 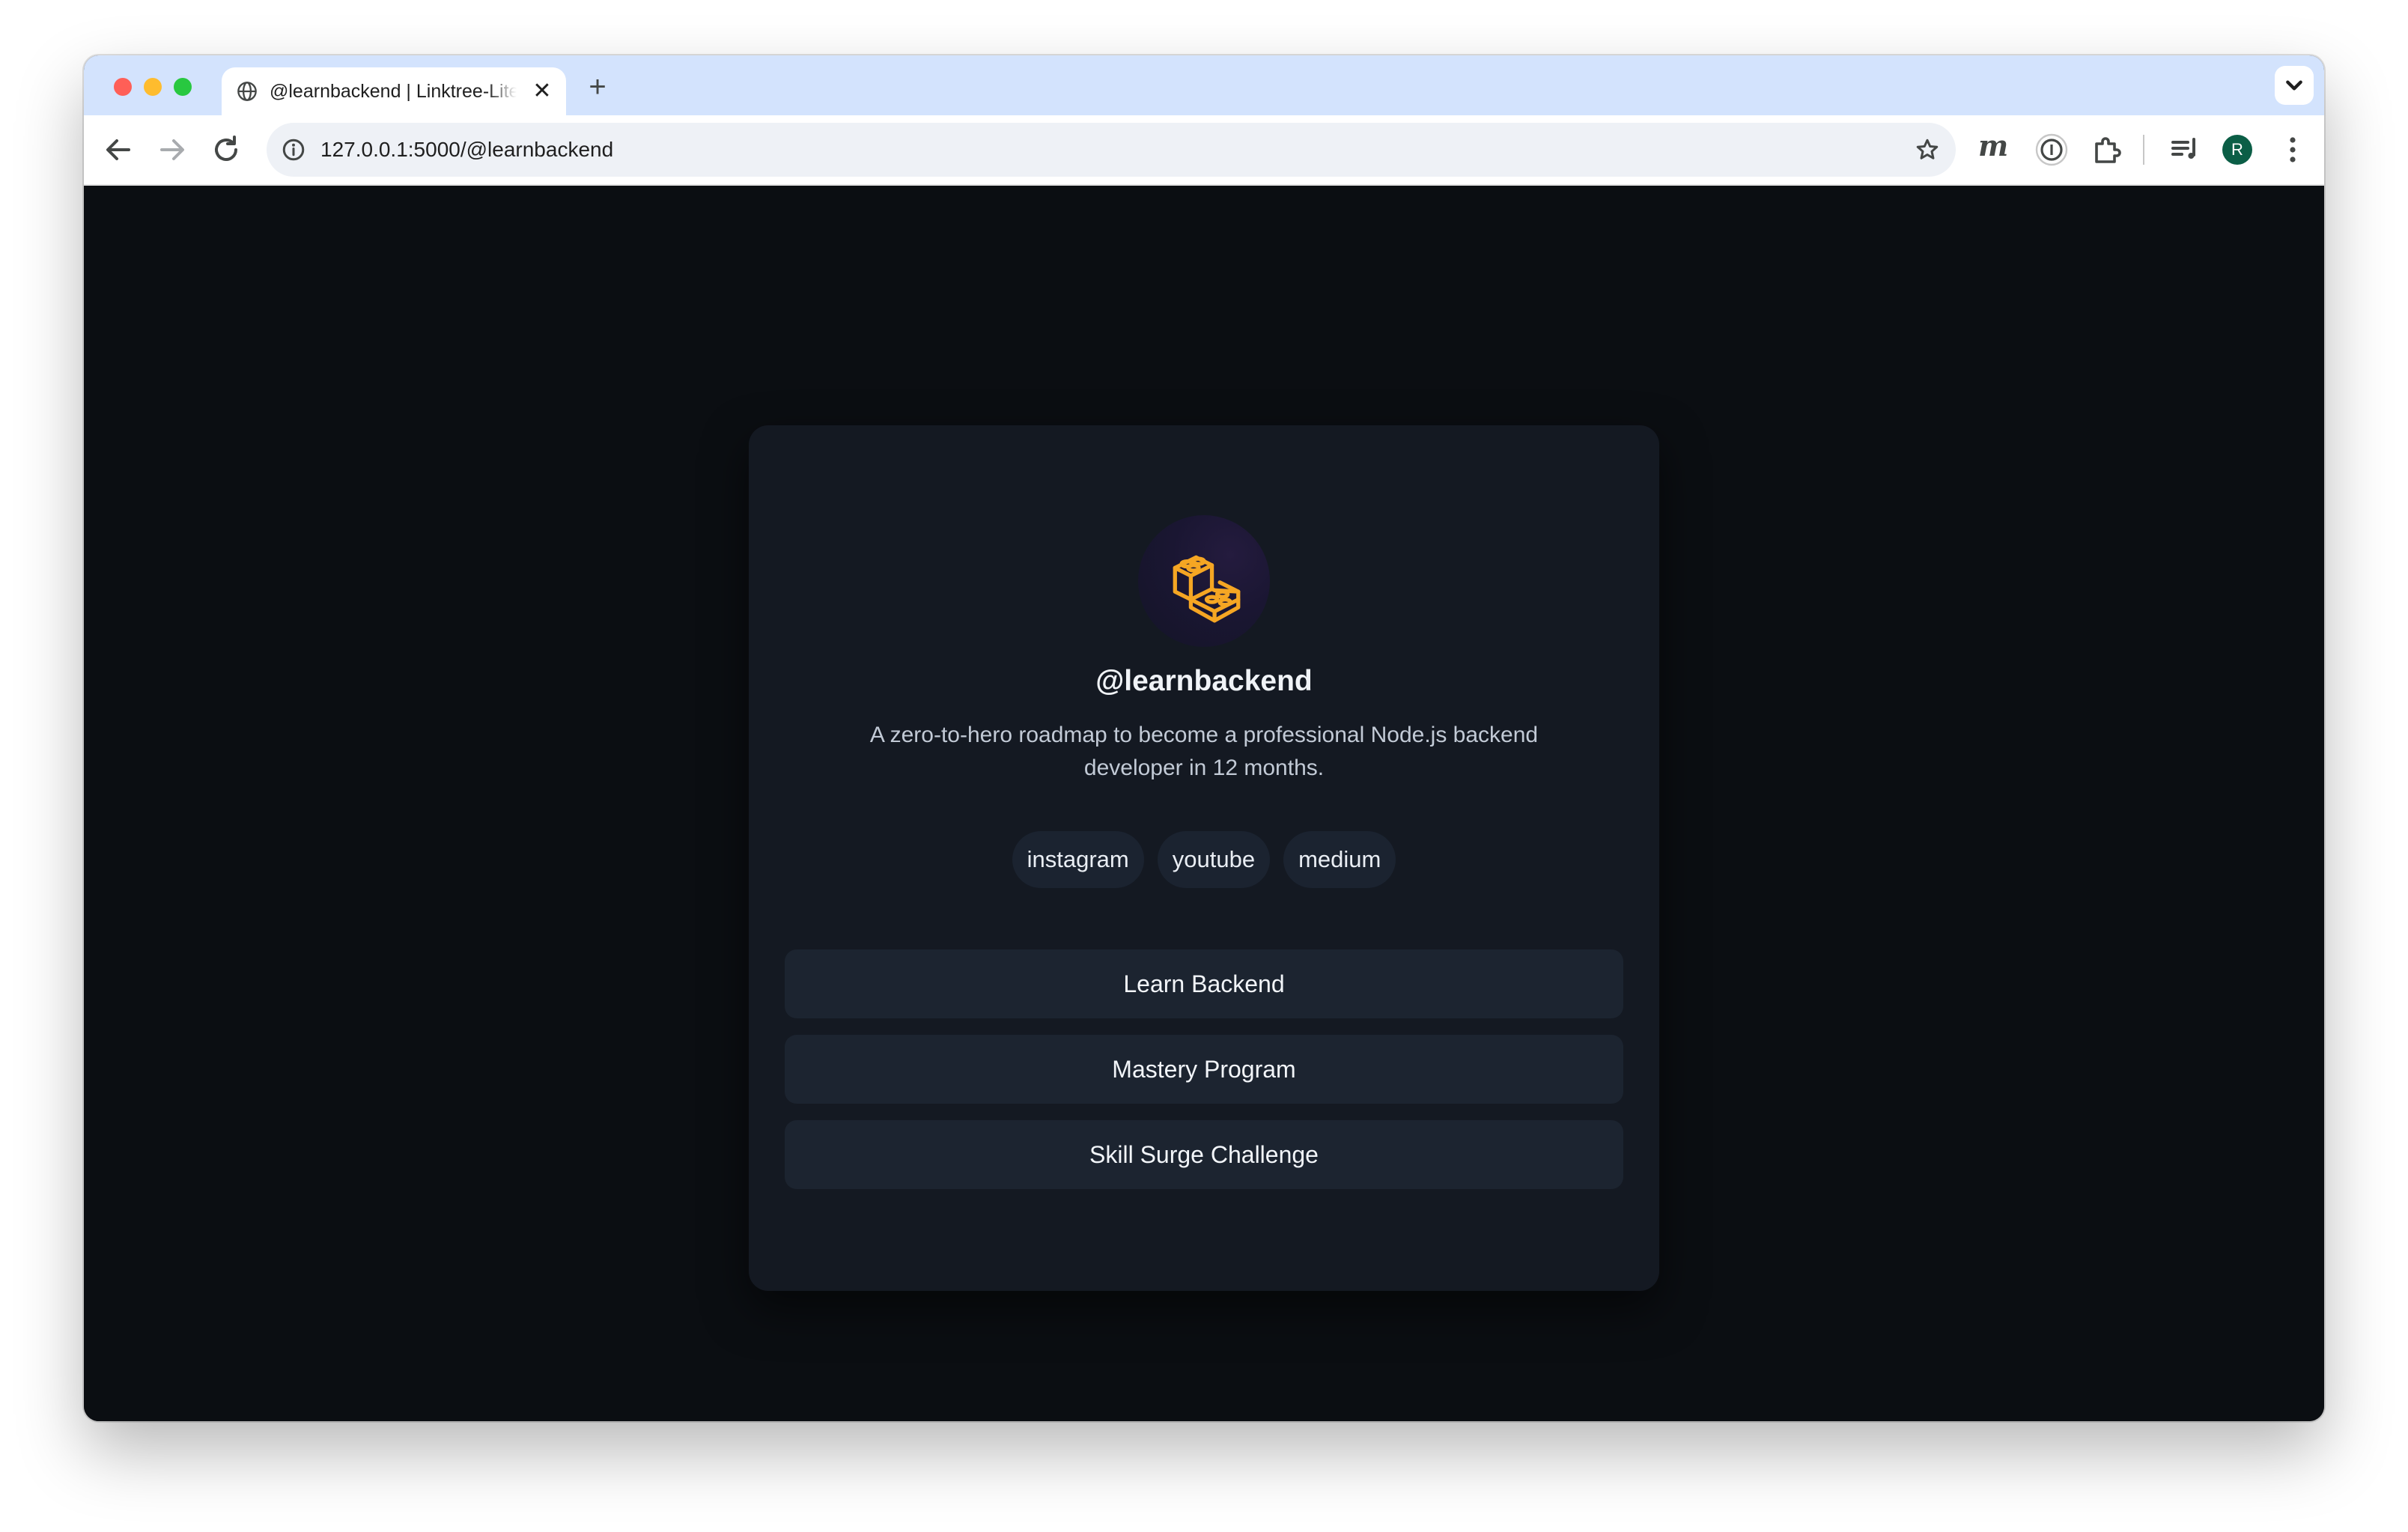 What do you see at coordinates (153, 87) in the screenshot?
I see `minimize-window-button` at bounding box center [153, 87].